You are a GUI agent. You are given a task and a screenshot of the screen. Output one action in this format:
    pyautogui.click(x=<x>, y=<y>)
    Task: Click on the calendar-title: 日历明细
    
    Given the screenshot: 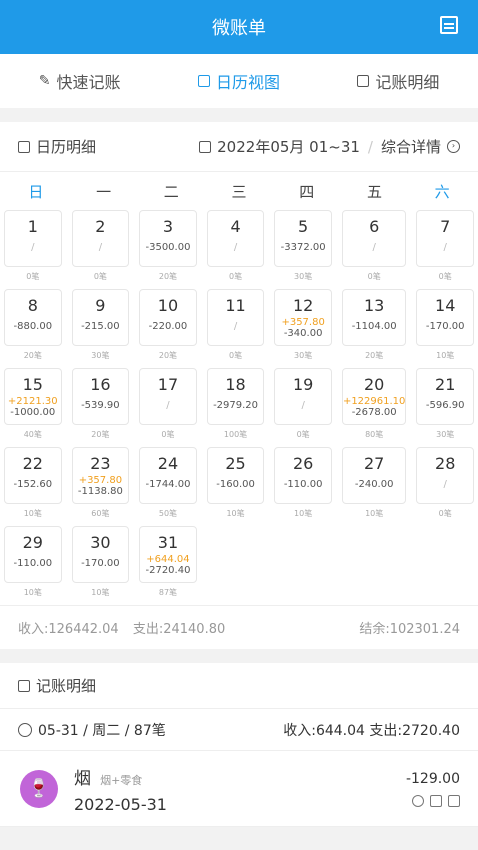 What is the action you would take?
    pyautogui.click(x=66, y=147)
    